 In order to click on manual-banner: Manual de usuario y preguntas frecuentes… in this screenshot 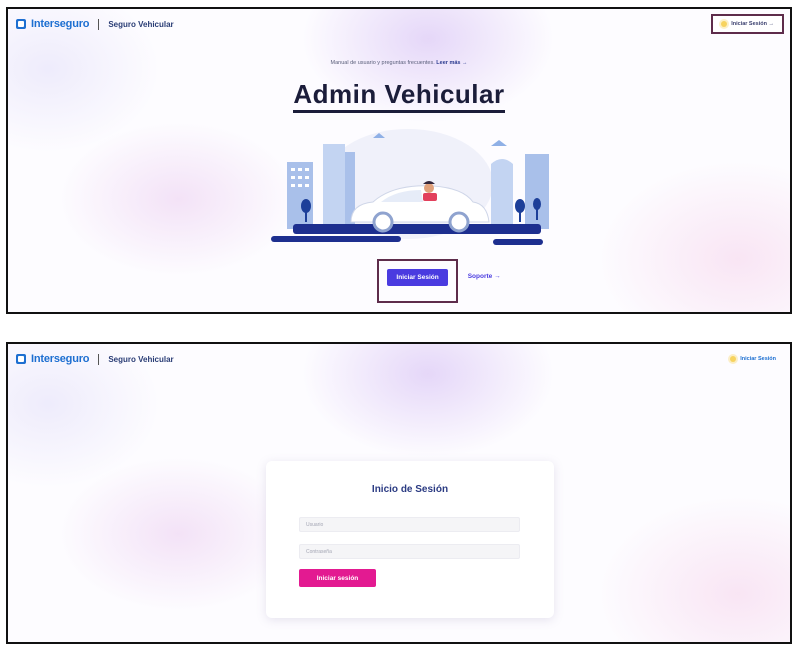, I will do `click(399, 63)`.